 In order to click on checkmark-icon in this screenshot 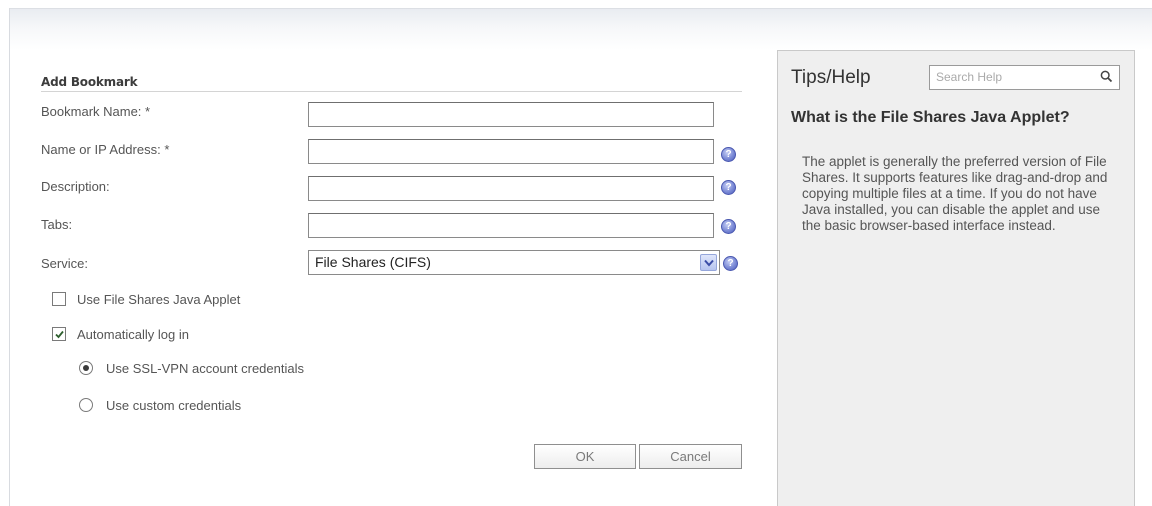, I will do `click(59, 334)`.